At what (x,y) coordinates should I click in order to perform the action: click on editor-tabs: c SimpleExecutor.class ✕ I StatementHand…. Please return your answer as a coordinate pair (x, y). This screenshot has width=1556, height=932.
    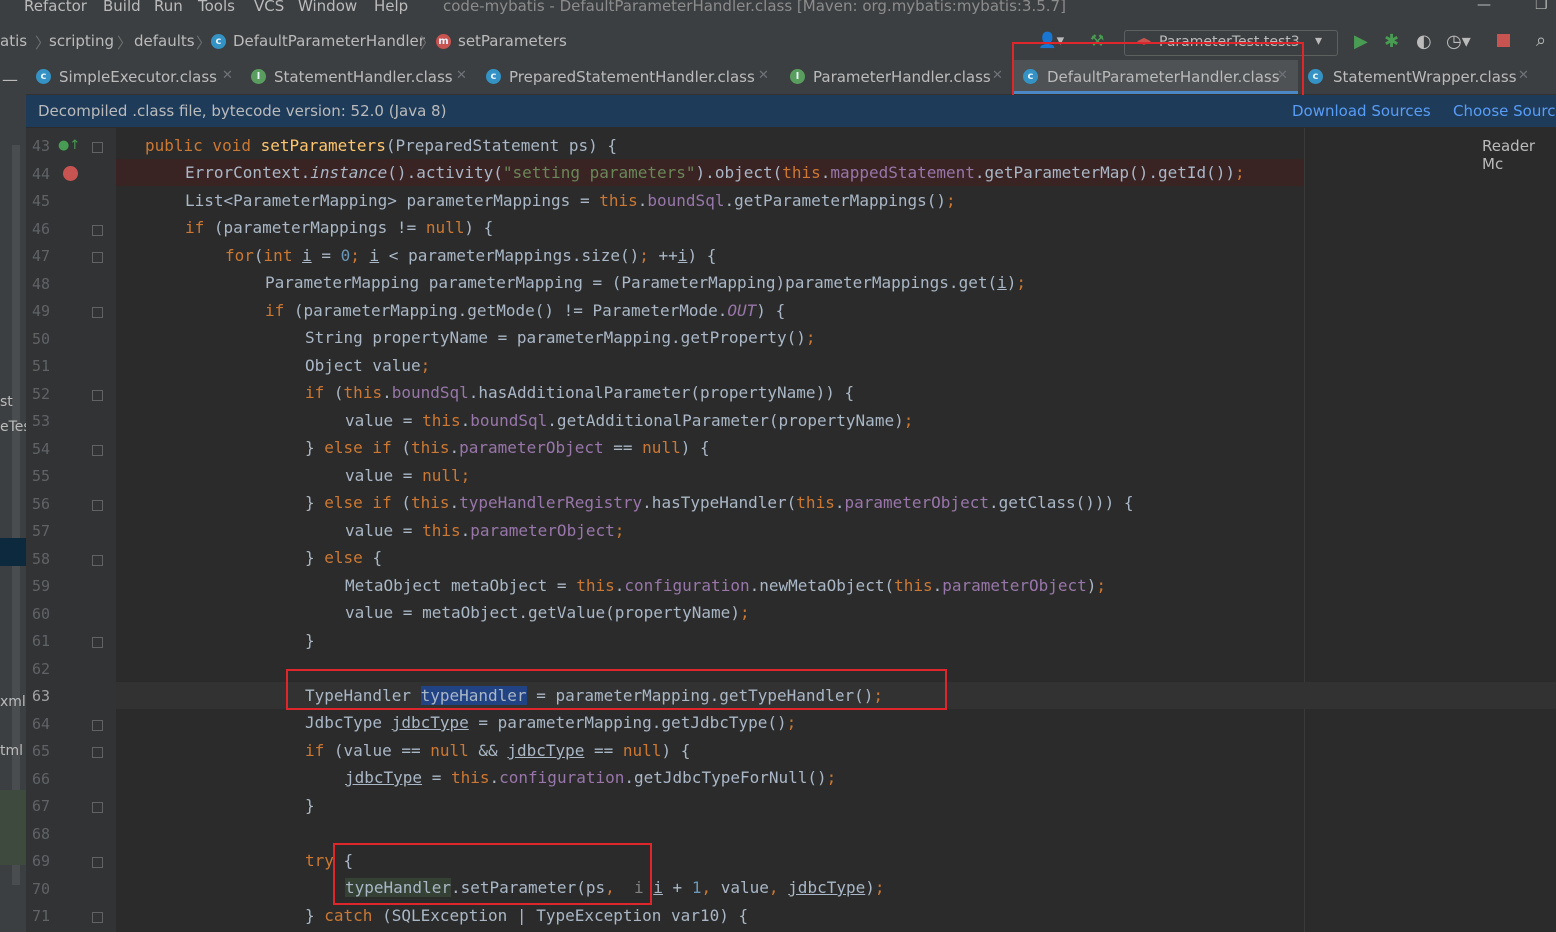
    Looking at the image, I should click on (791, 77).